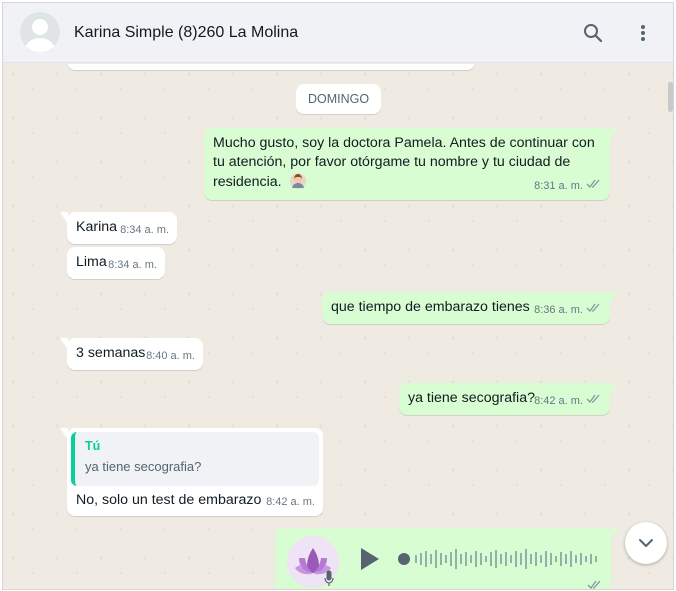 This screenshot has height=591, width=676. What do you see at coordinates (430, 307) in the screenshot?
I see `message-text: que tiempo de embarazo tienes` at bounding box center [430, 307].